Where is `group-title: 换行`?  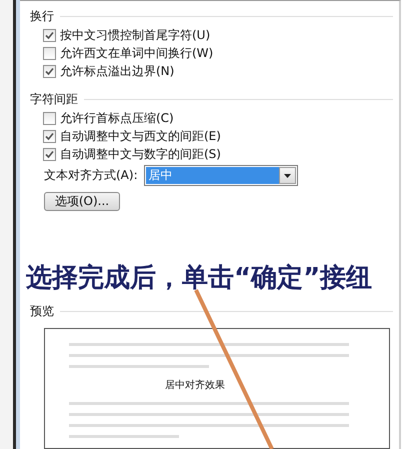 group-title: 换行 is located at coordinates (42, 17).